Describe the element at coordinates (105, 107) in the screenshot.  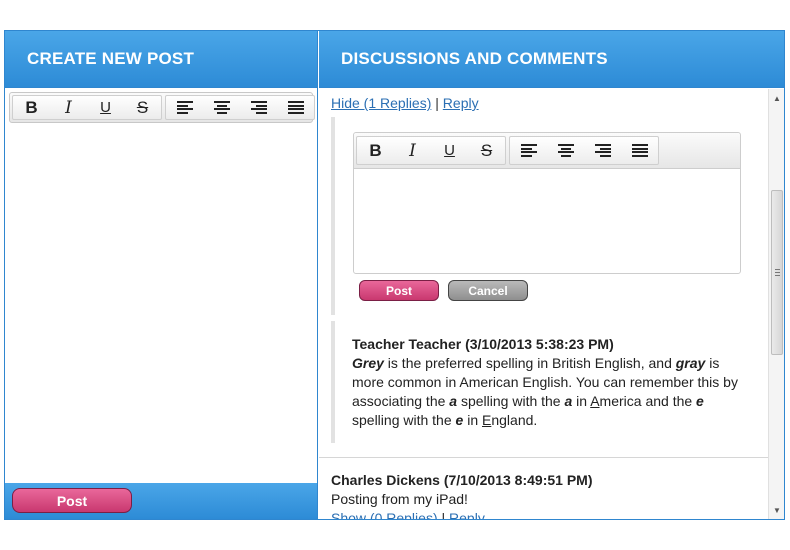
I see `underline-button: U` at that location.